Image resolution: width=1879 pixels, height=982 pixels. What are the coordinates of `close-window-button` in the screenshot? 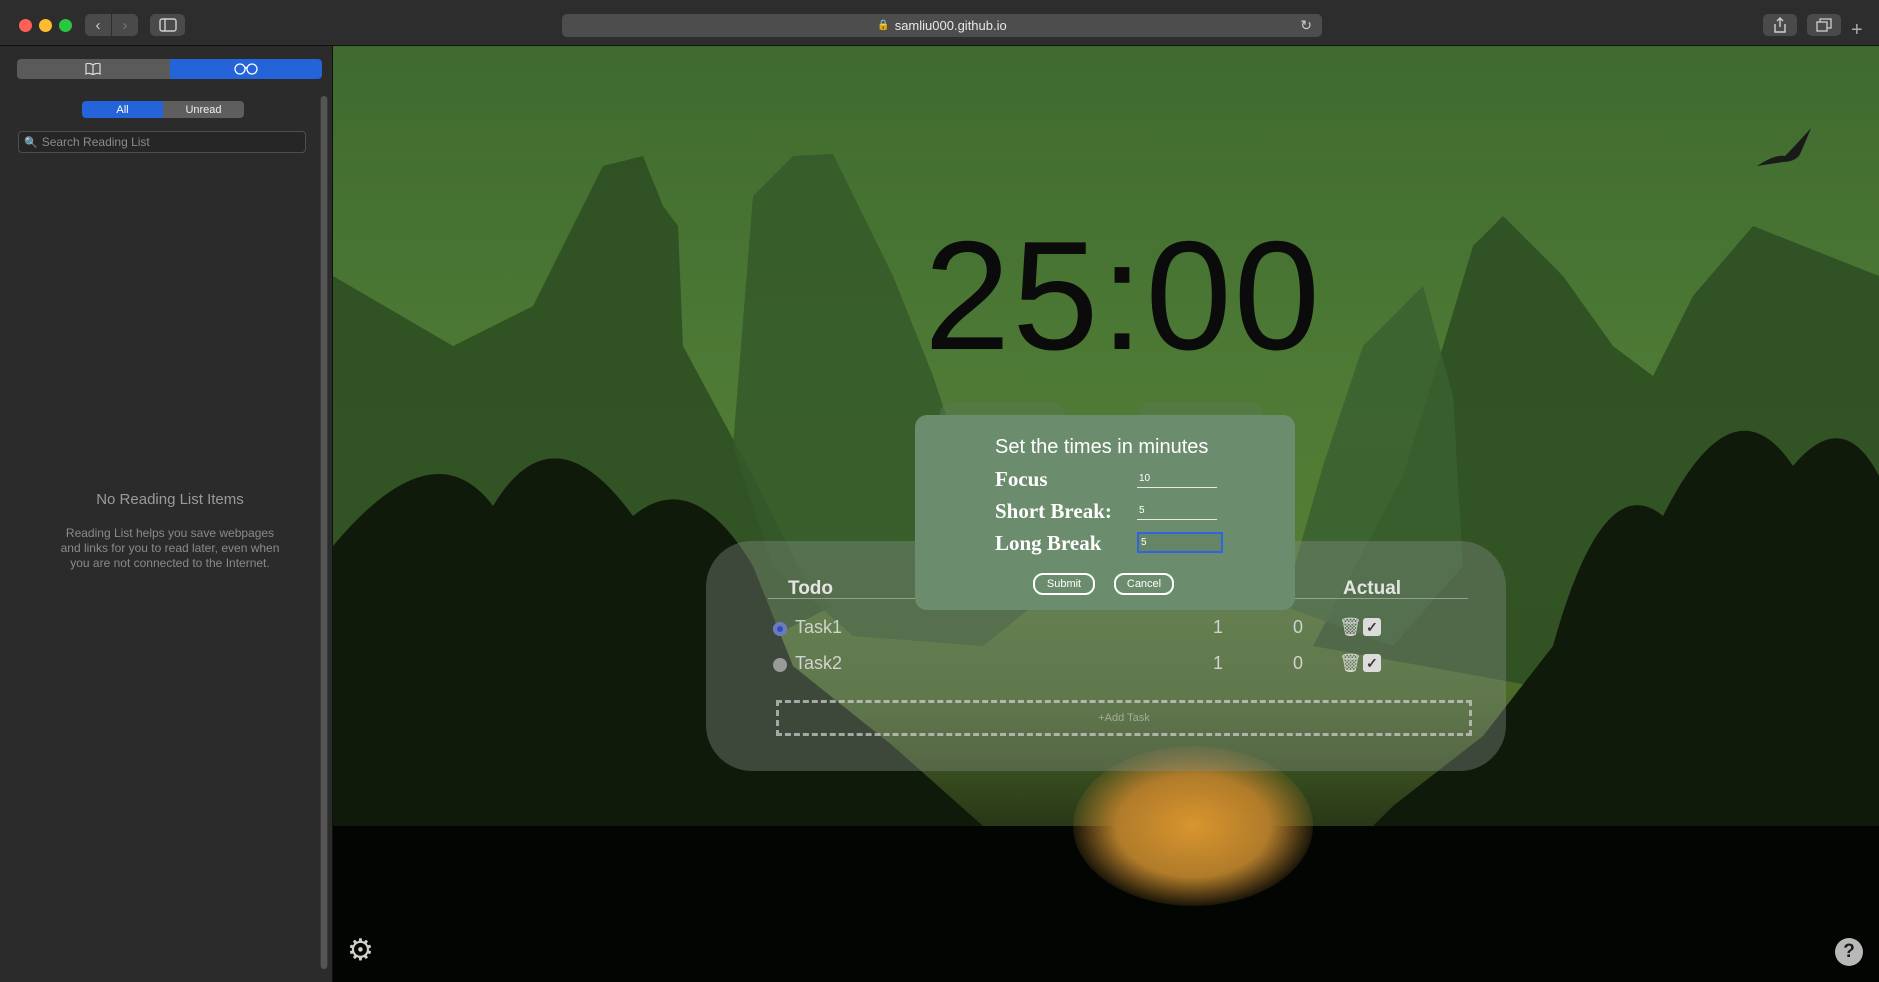 It's located at (25, 25).